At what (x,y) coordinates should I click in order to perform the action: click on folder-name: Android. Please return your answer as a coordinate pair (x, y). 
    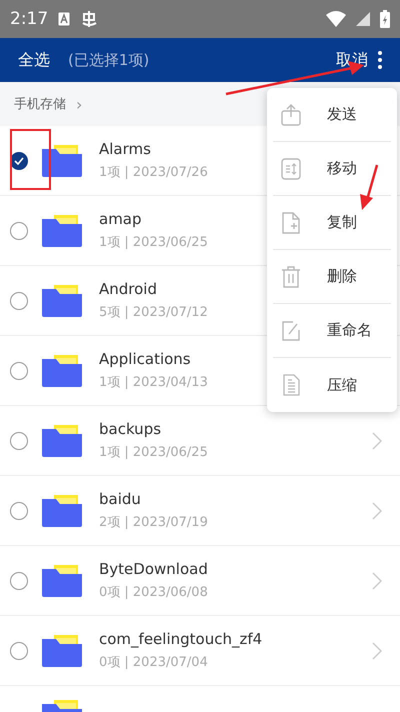
    Looking at the image, I should click on (128, 289).